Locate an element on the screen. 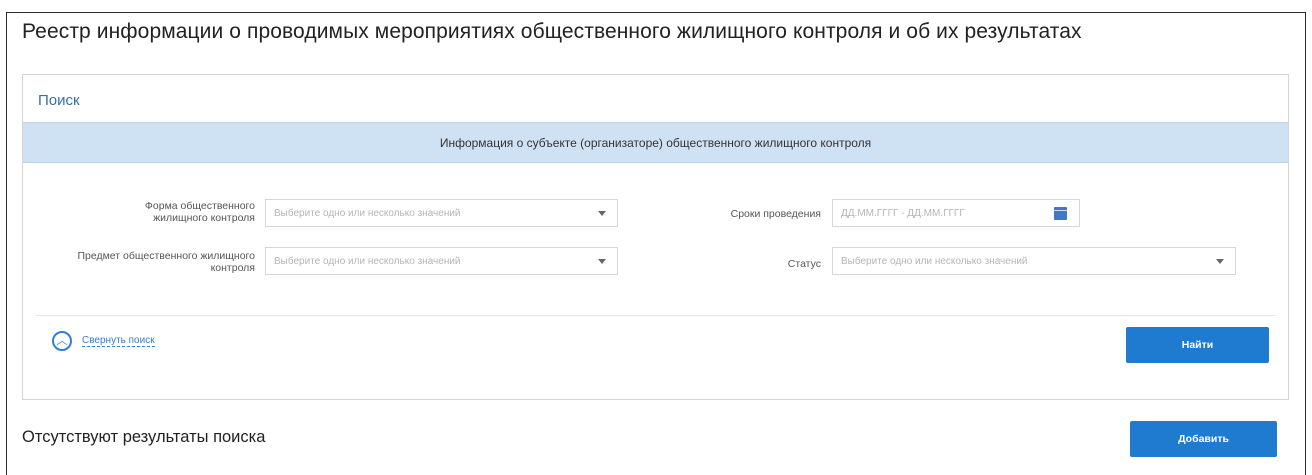 The width and height of the screenshot is (1312, 475). form-select: Выберите одно или несколько значений is located at coordinates (441, 213).